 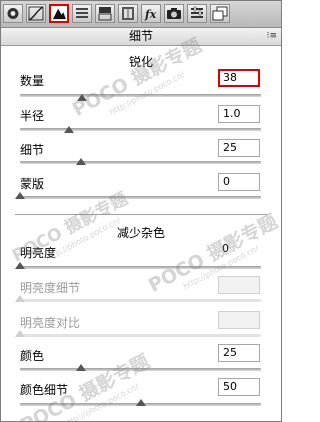 I want to click on luminance-detail-label: 明亮度细节, so click(x=50, y=288).